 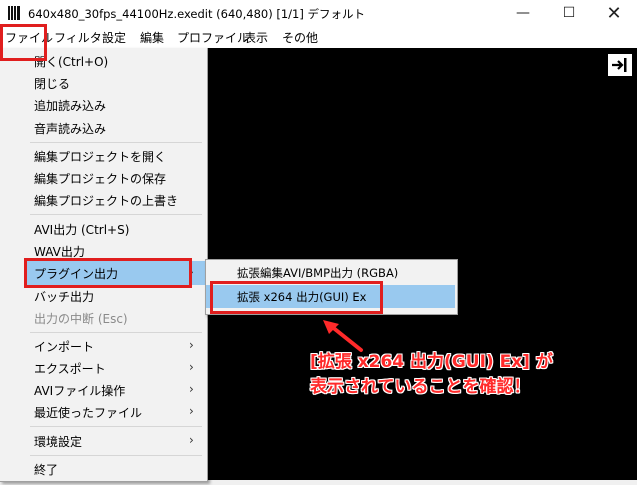 I want to click on annotation-text: [拡張 x264 出力(GUI) Ex] が 表示されていることを確認！, so click(x=431, y=375).